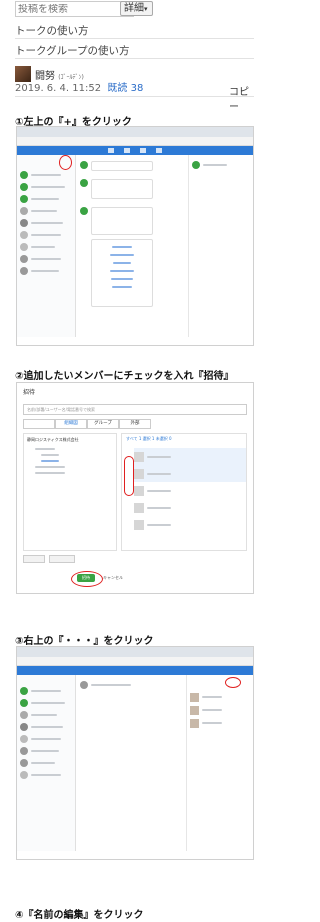 The image size is (320, 922). What do you see at coordinates (149, 438) in the screenshot?
I see `member-filter: すべて 1 選択 1 未選択 0` at bounding box center [149, 438].